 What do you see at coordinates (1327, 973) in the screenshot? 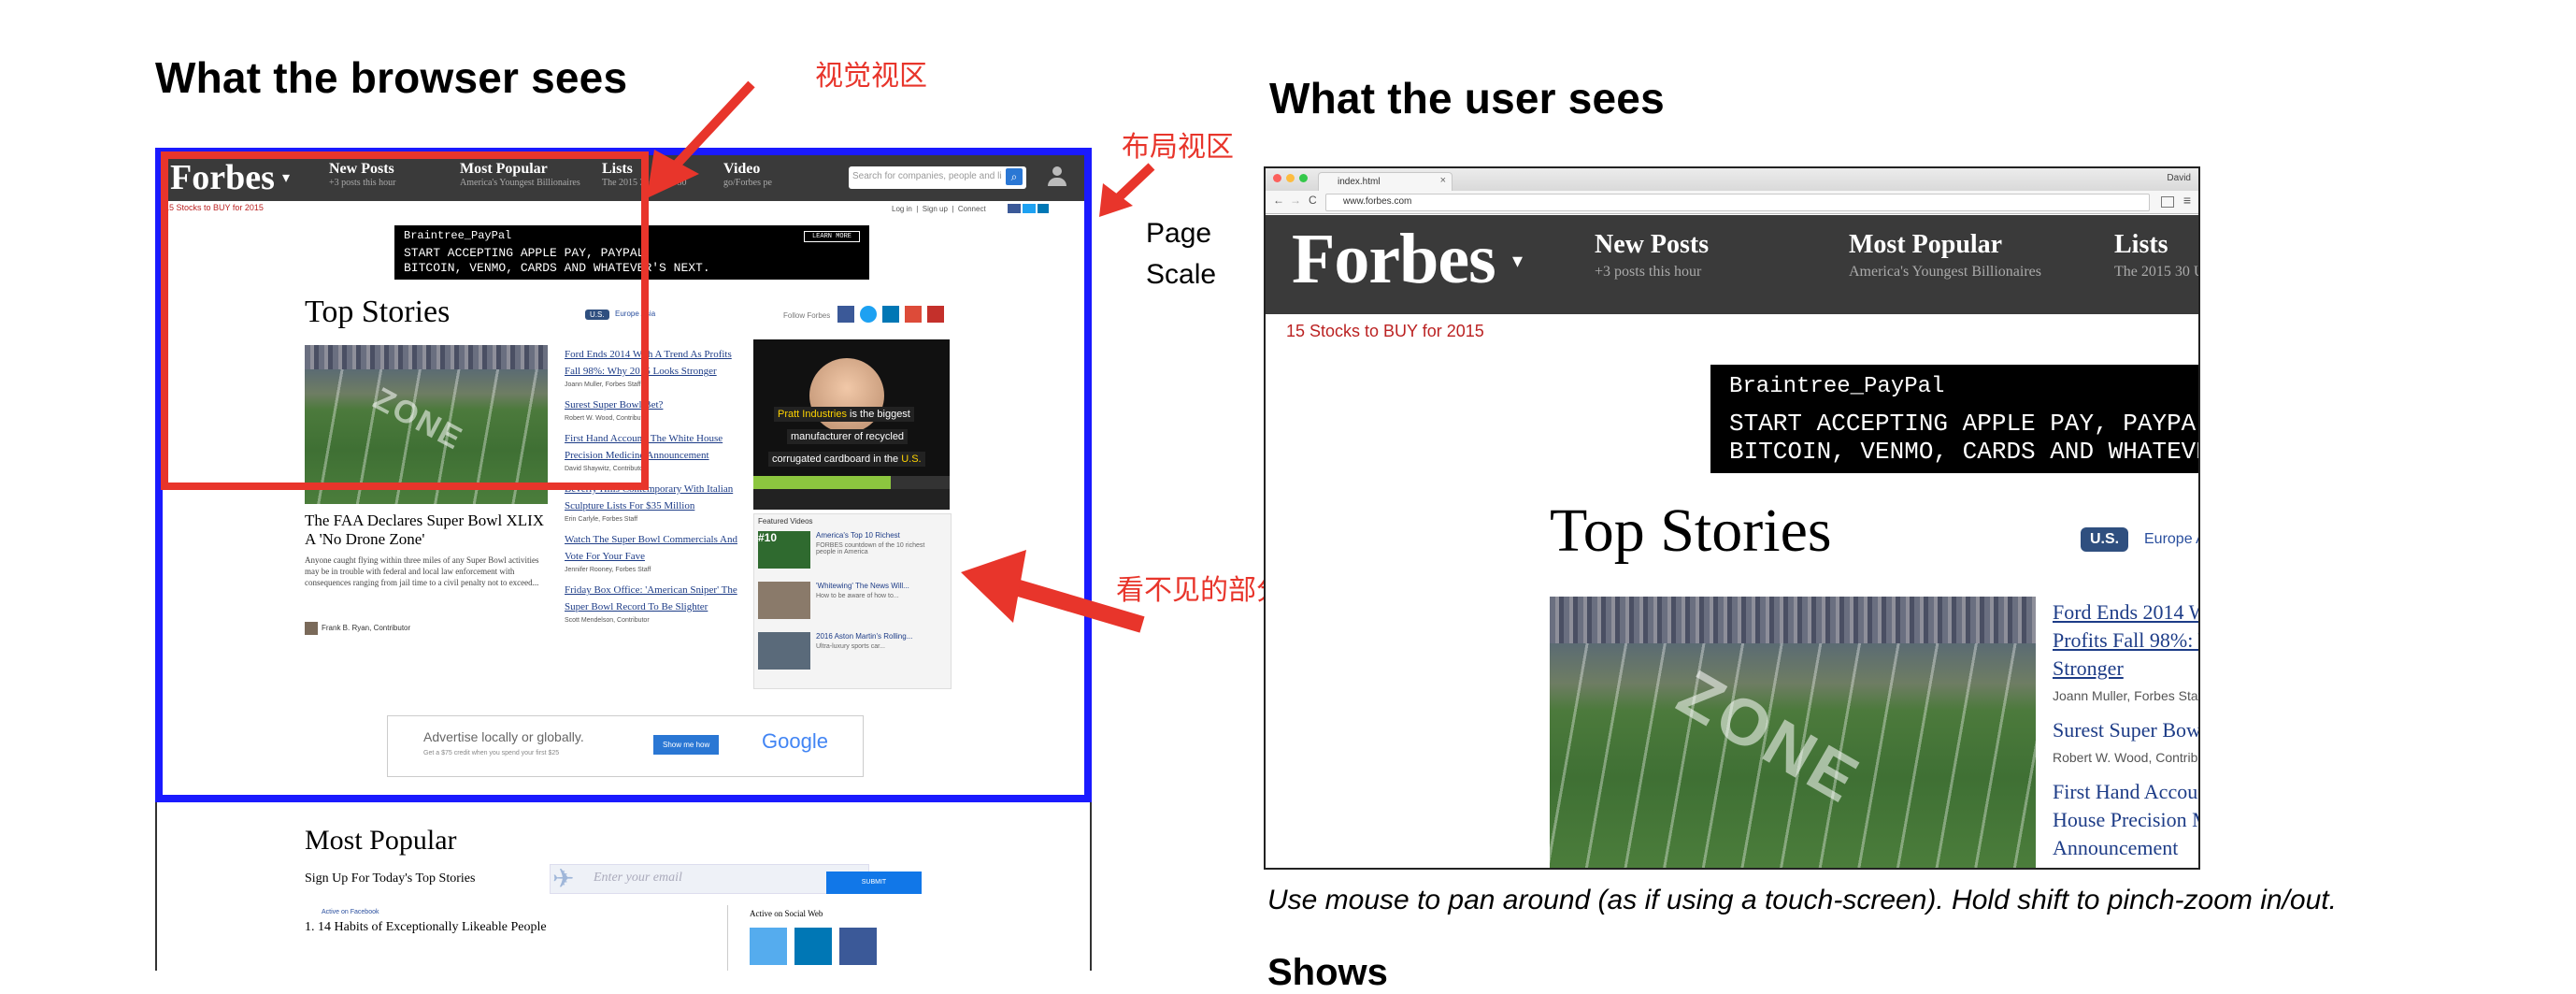
I see `next-heading: Shows` at bounding box center [1327, 973].